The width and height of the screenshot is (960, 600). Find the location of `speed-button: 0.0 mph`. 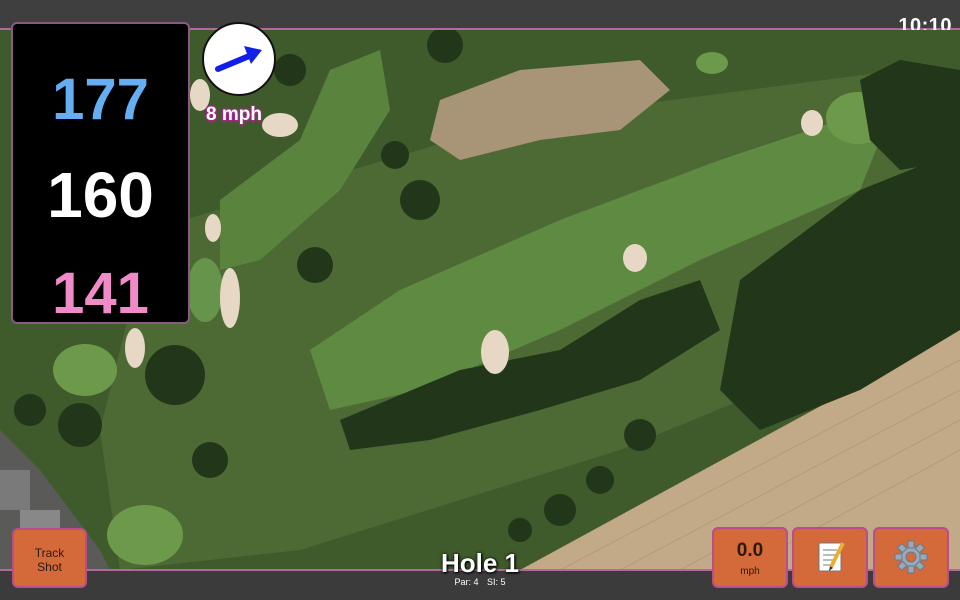

speed-button: 0.0 mph is located at coordinates (750, 557).